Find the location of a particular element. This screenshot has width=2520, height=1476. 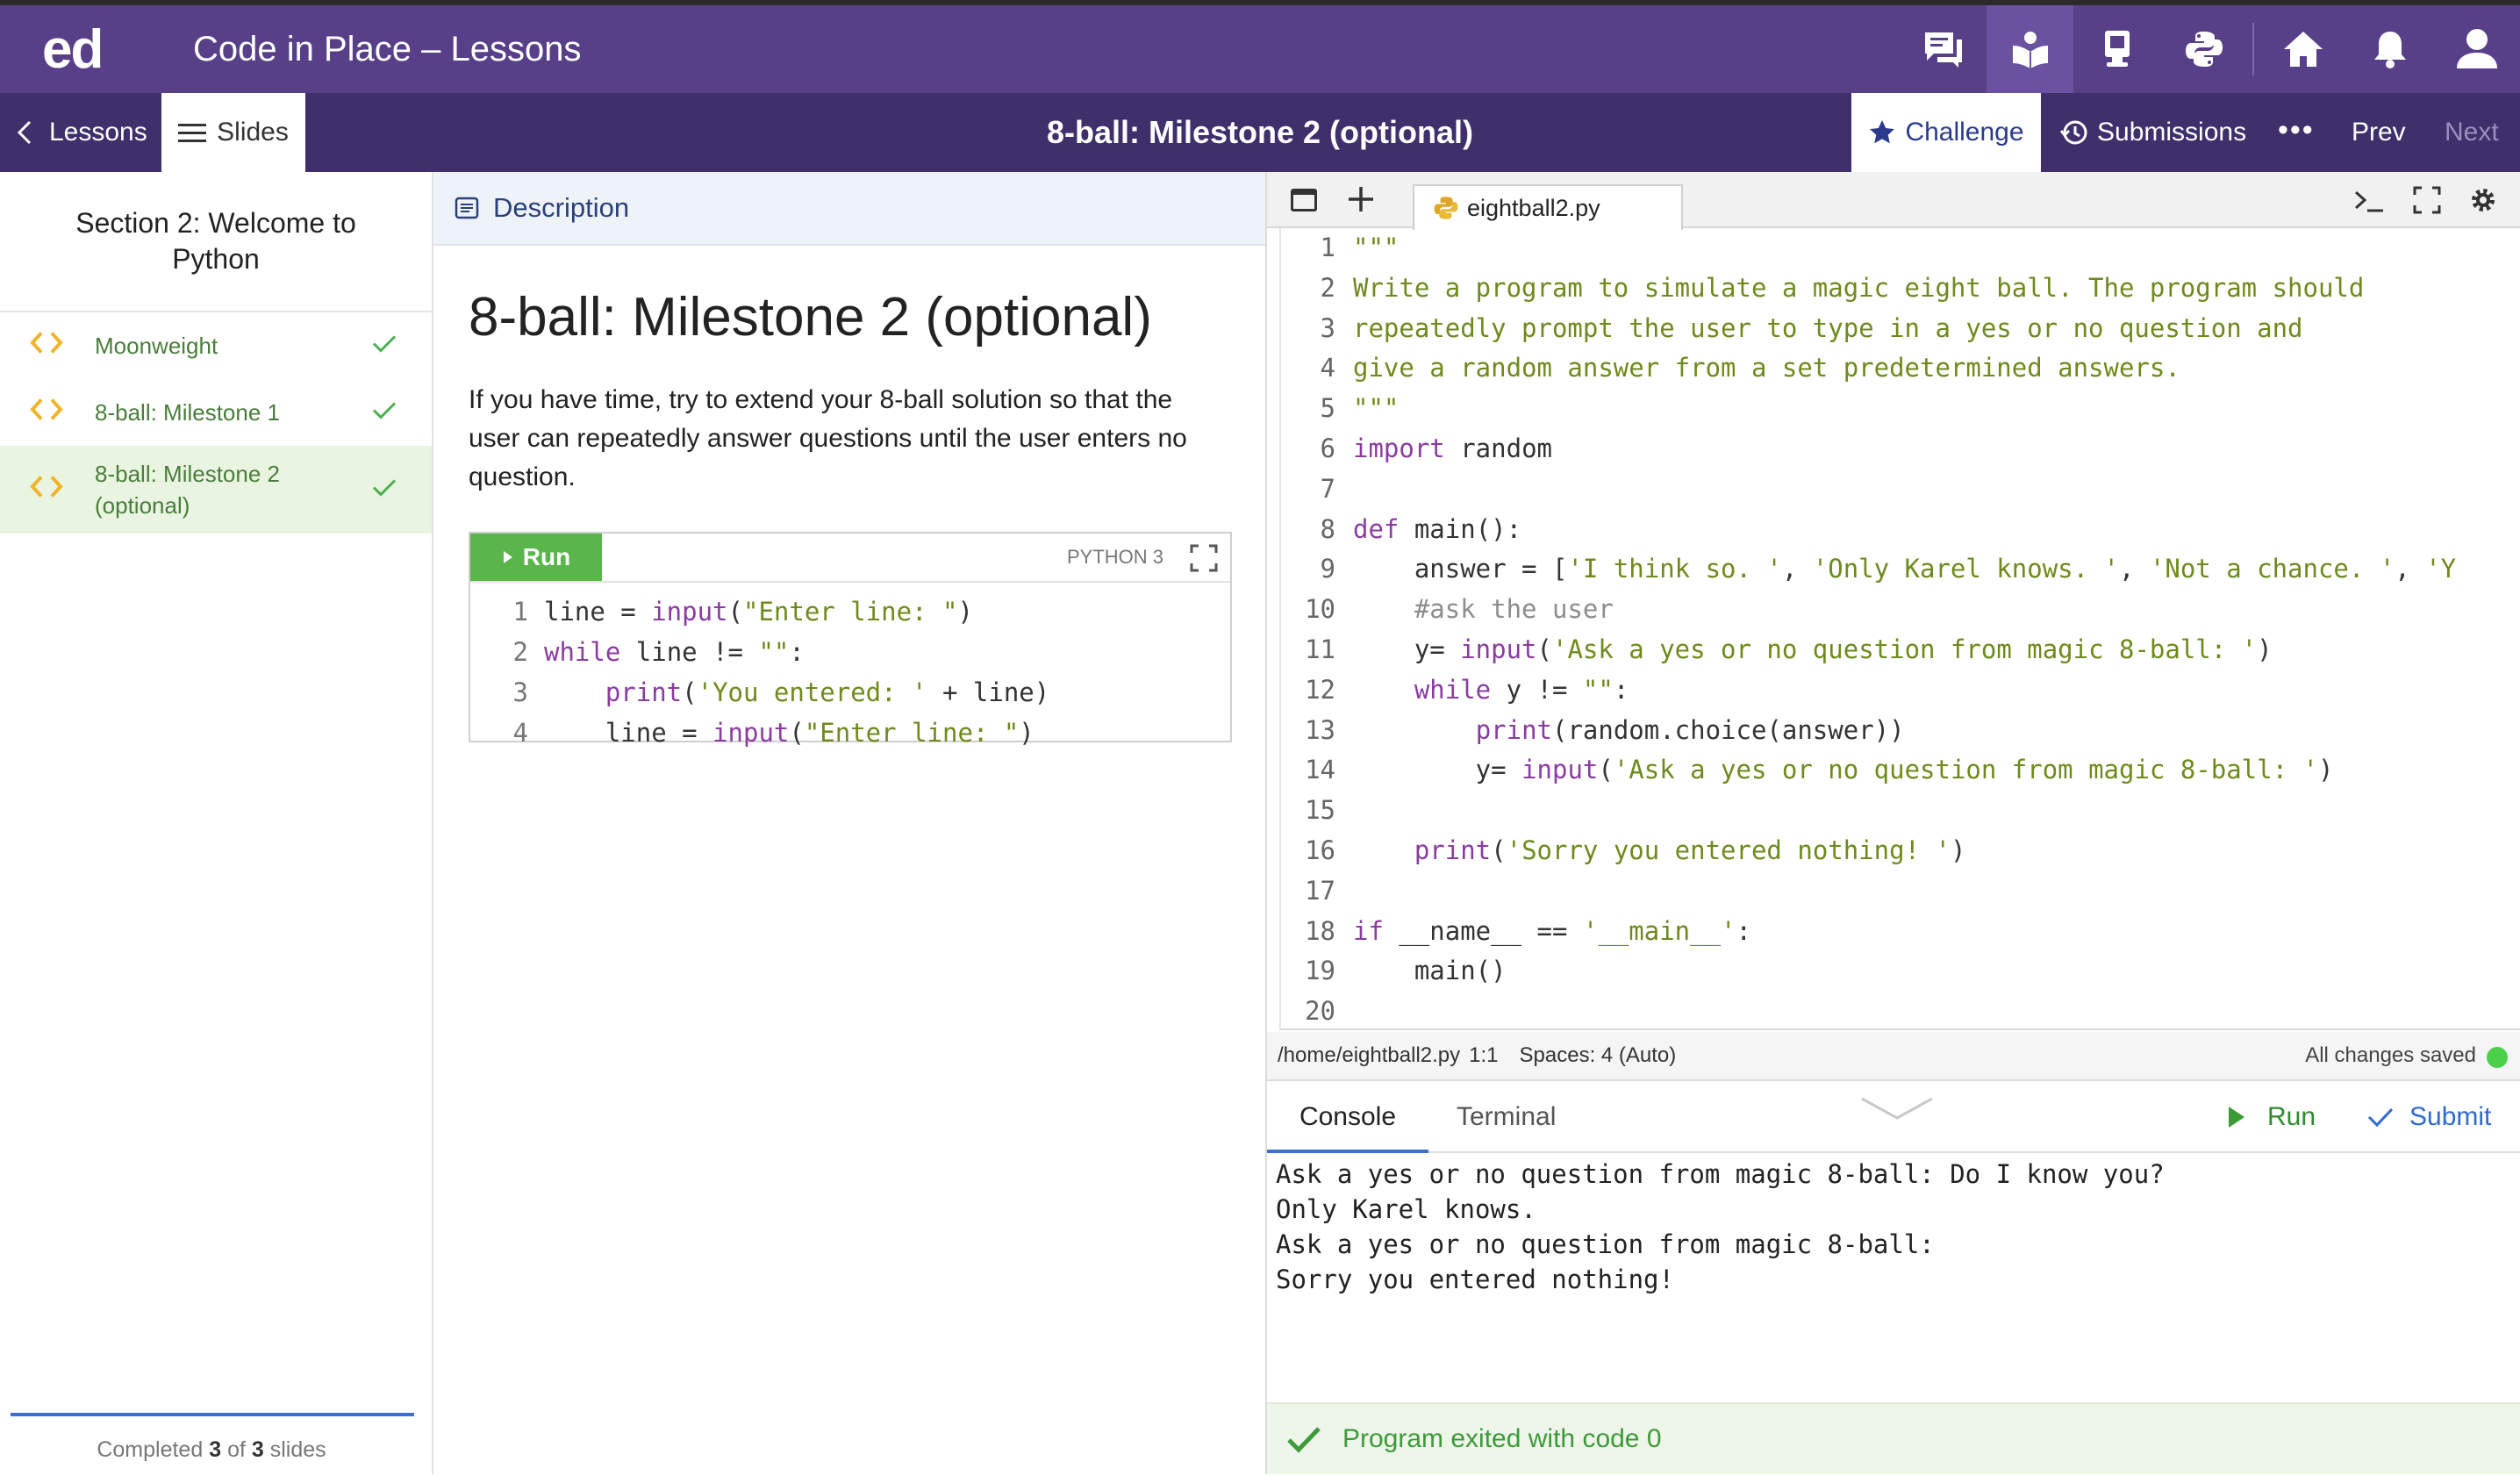

ed-logo: ed is located at coordinates (81, 49).